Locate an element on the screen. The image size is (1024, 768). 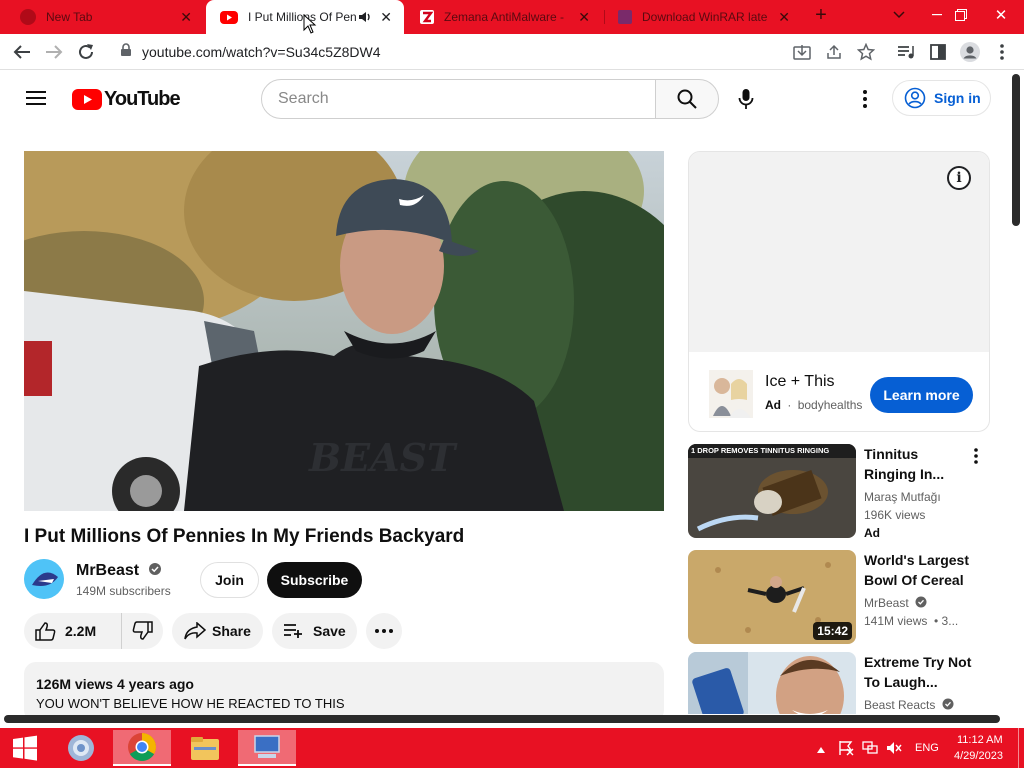
show-desktop-button is located at coordinates (1021, 748).